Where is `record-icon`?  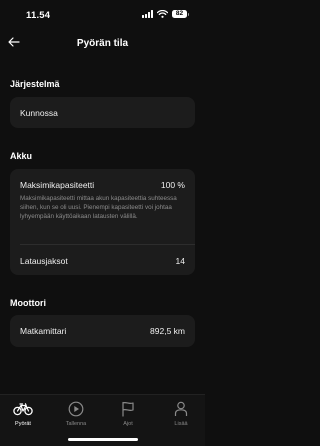
record-icon is located at coordinates (76, 409).